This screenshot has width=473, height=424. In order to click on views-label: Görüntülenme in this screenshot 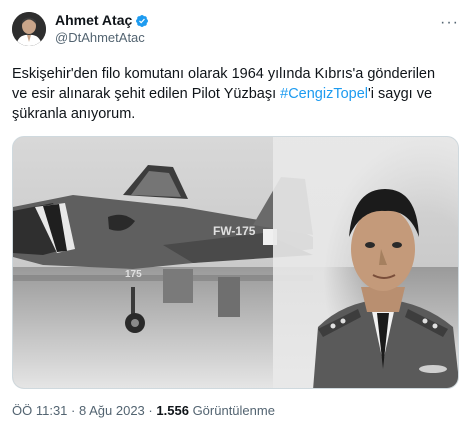, I will do `click(233, 410)`.